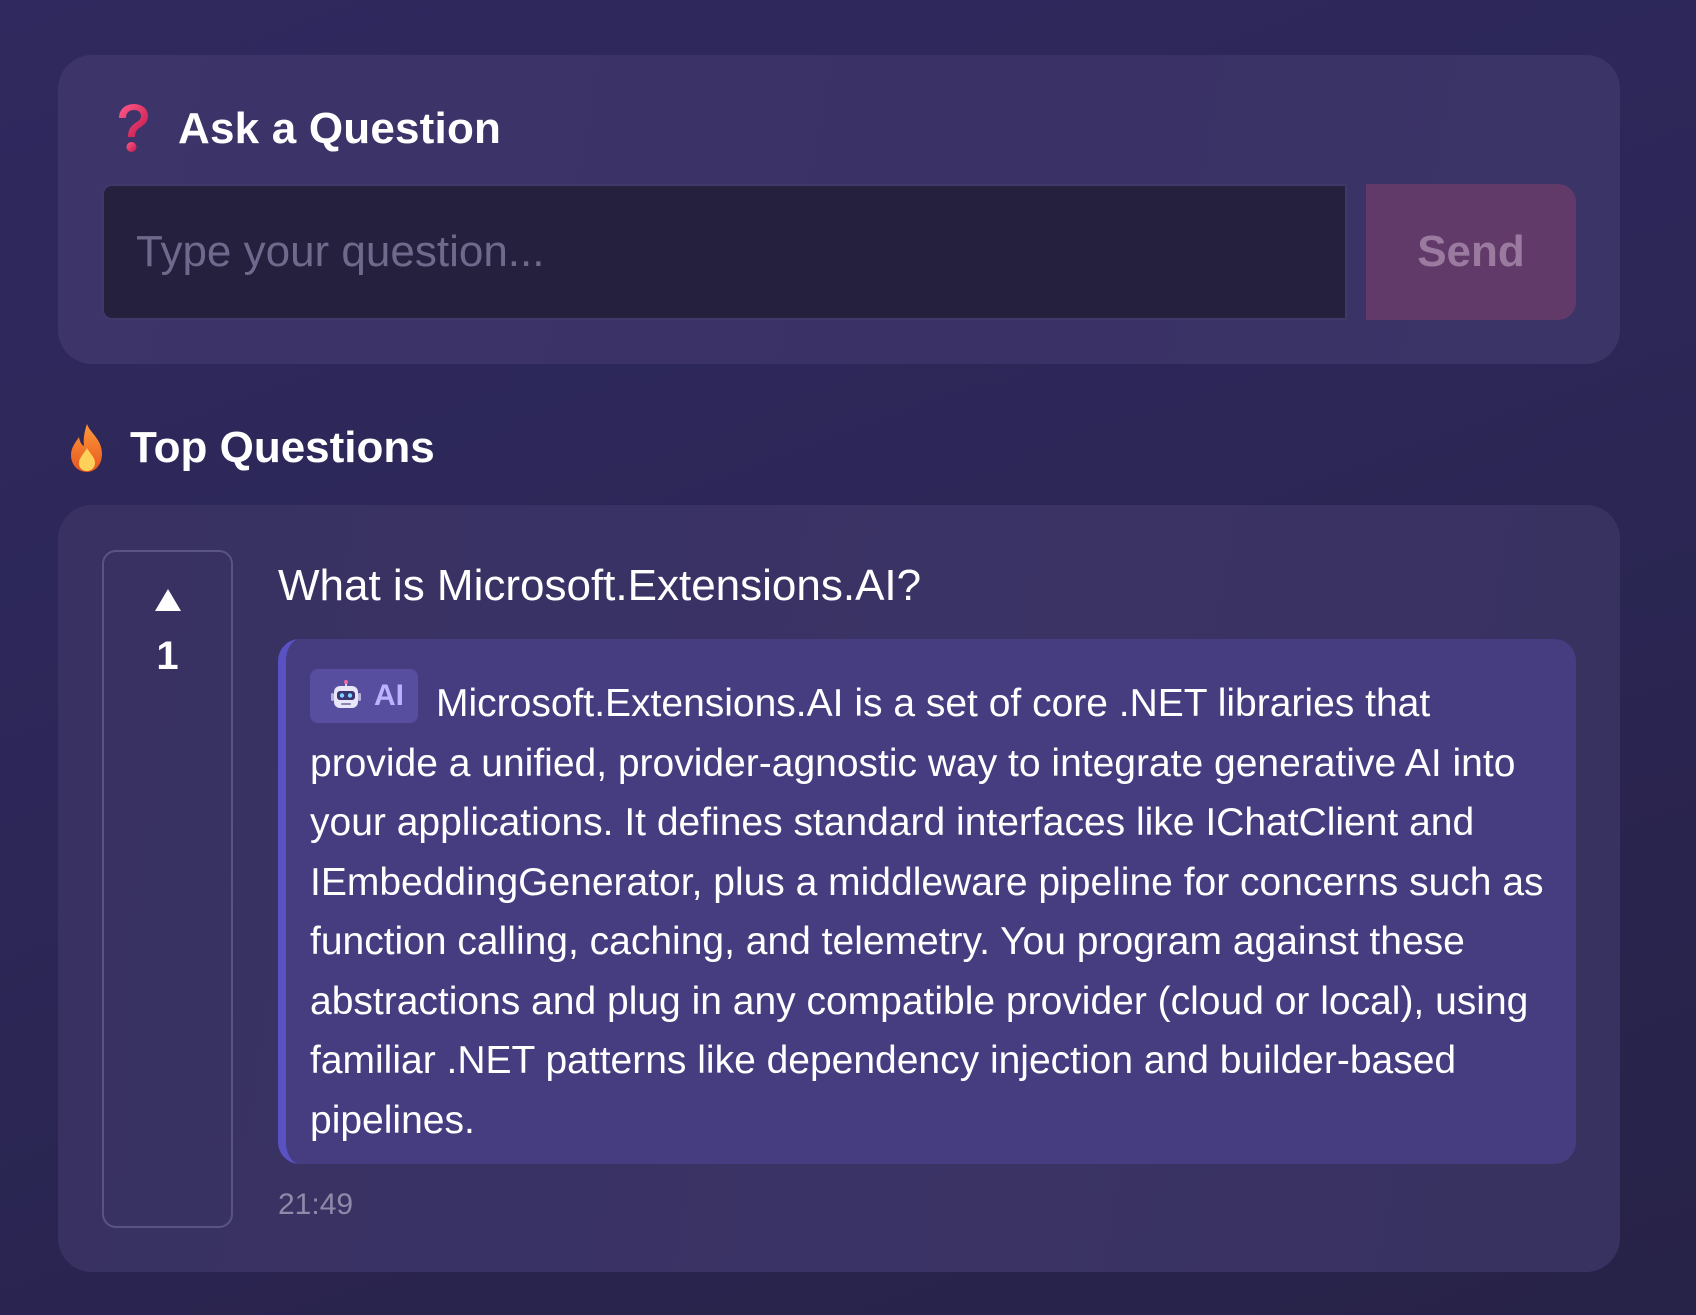 The height and width of the screenshot is (1315, 1696). Describe the element at coordinates (1471, 252) in the screenshot. I see `send-button: Send` at that location.